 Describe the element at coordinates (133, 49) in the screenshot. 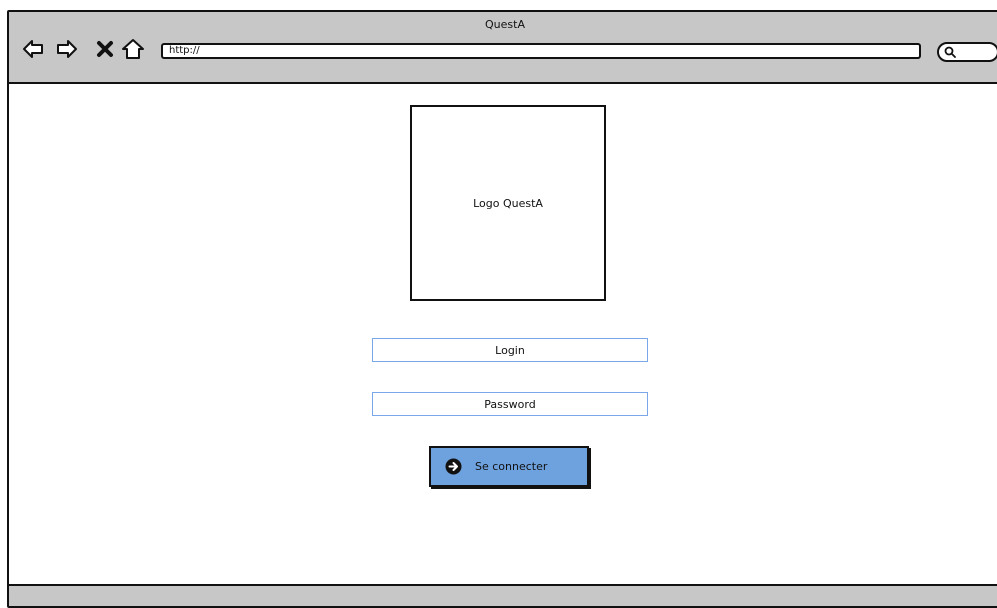

I see `home-icon` at that location.